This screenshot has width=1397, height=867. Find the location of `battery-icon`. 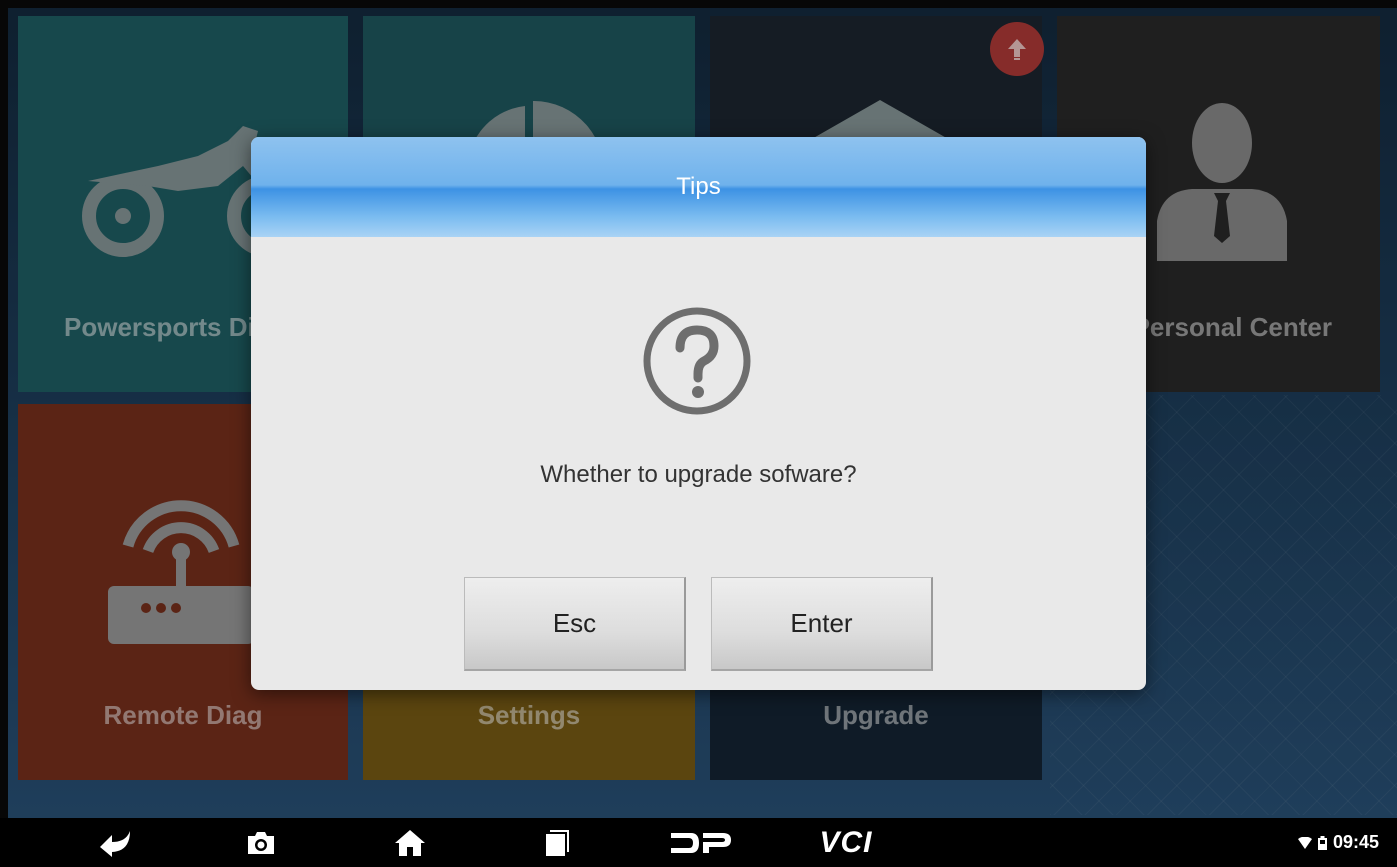

battery-icon is located at coordinates (1322, 842).